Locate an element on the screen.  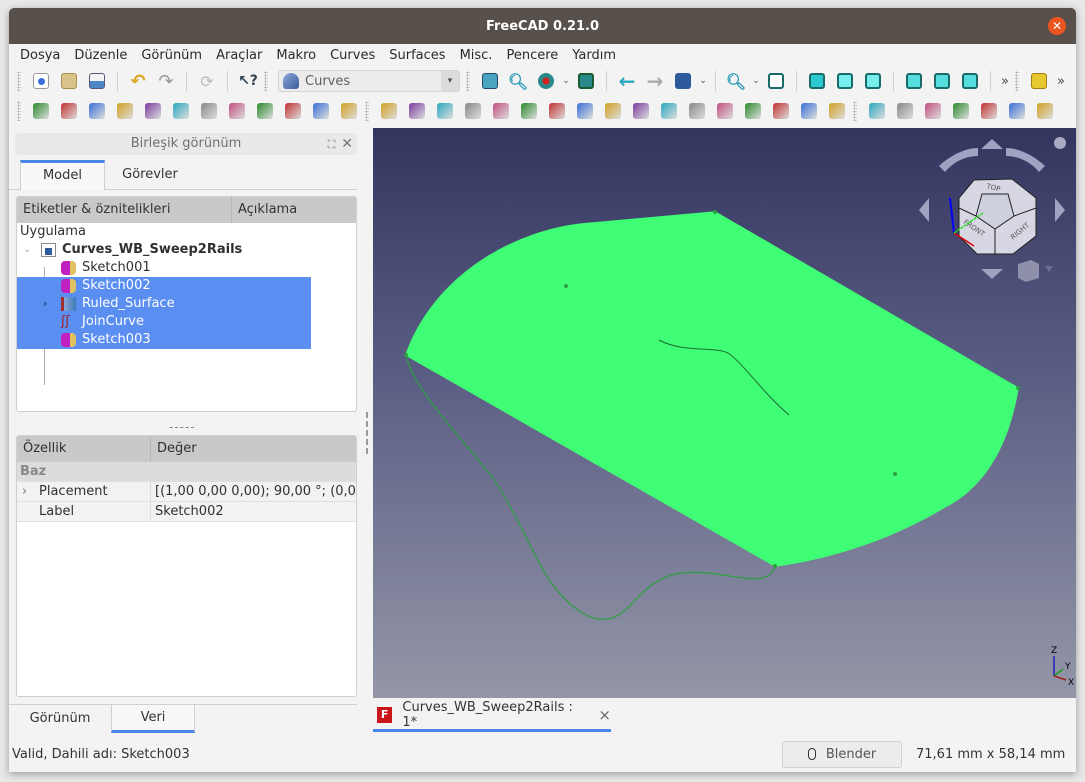
box-button is located at coordinates (905, 111).